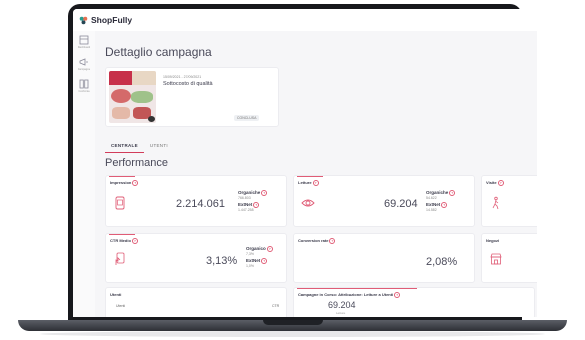 Image resolution: width=585 pixels, height=340 pixels. Describe the element at coordinates (292, 334) in the screenshot. I see `laptop-shadow` at that location.